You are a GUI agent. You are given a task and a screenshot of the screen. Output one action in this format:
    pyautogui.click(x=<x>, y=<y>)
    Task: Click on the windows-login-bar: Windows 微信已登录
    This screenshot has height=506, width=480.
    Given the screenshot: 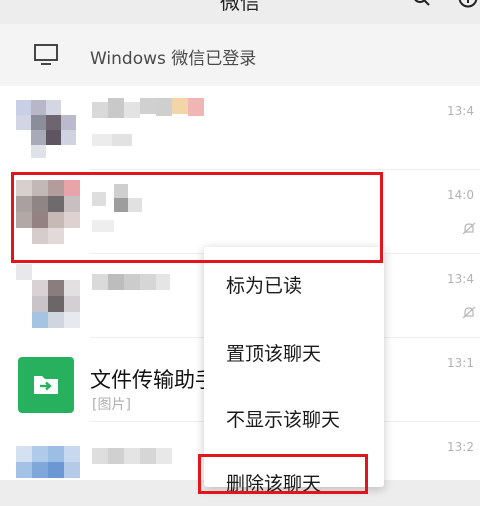 What is the action you would take?
    pyautogui.click(x=240, y=55)
    